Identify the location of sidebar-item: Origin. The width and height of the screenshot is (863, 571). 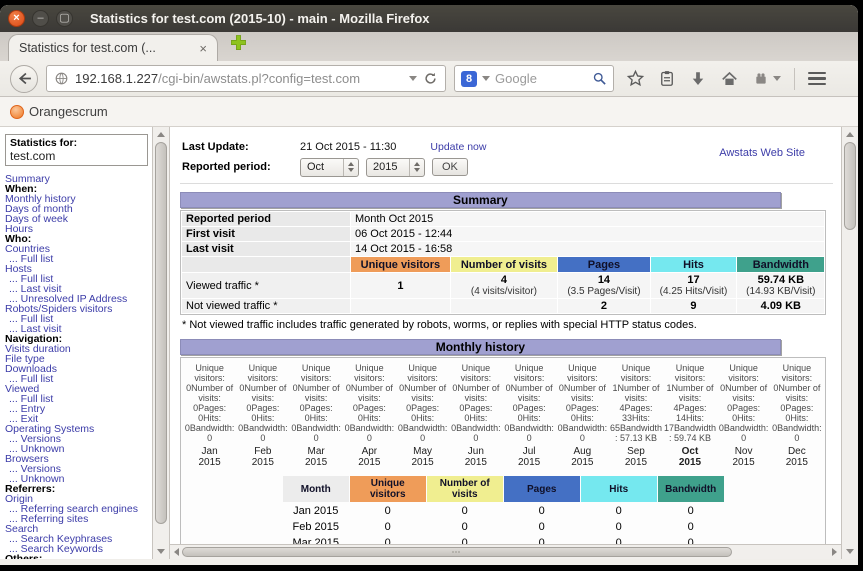
(78, 499).